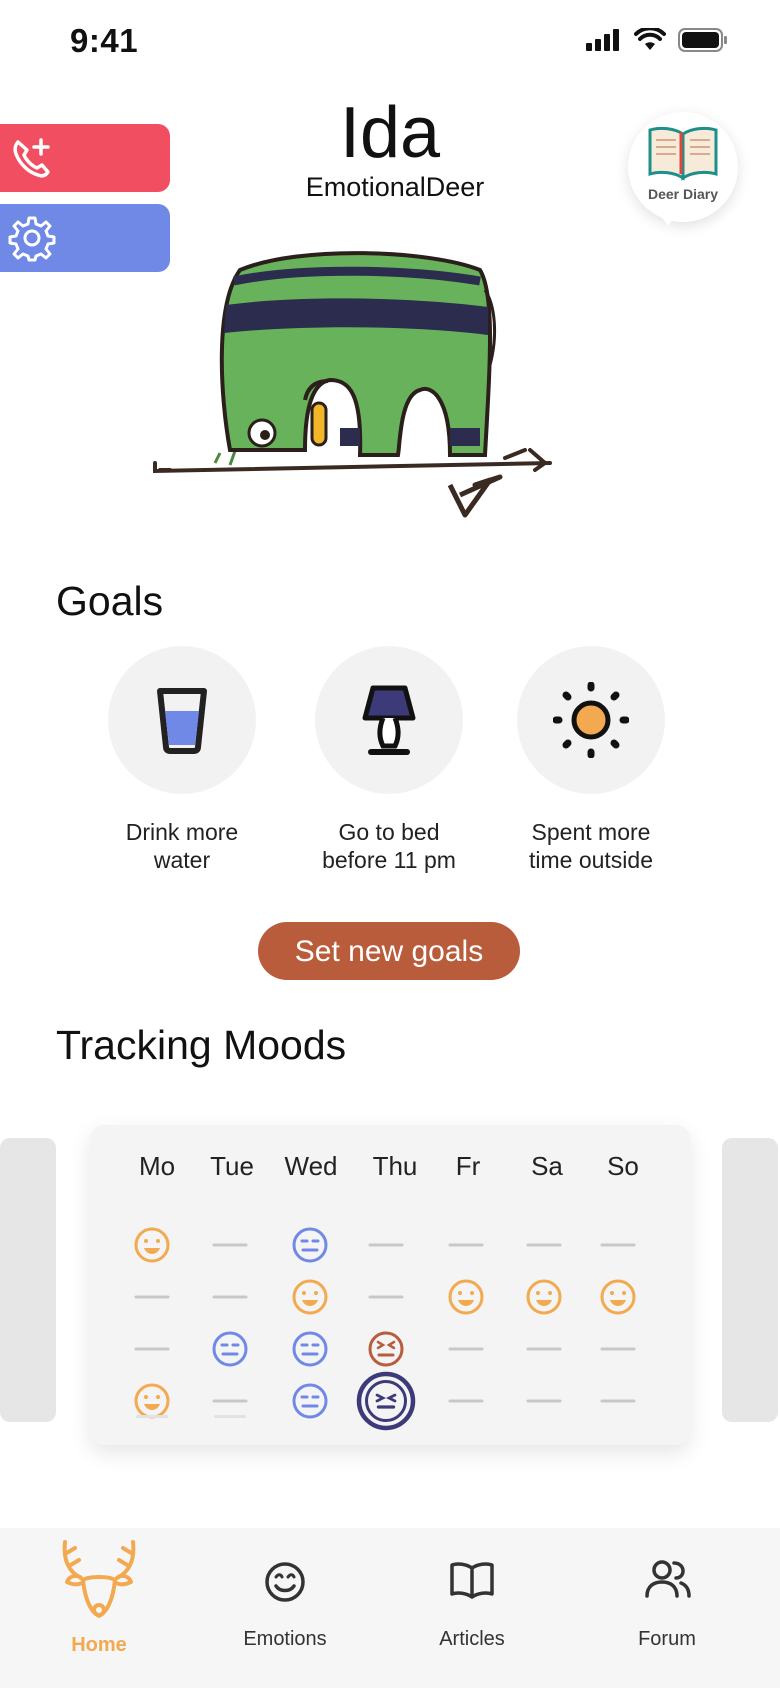 Image resolution: width=780 pixels, height=1688 pixels. What do you see at coordinates (32, 239) in the screenshot?
I see `gear-icon` at bounding box center [32, 239].